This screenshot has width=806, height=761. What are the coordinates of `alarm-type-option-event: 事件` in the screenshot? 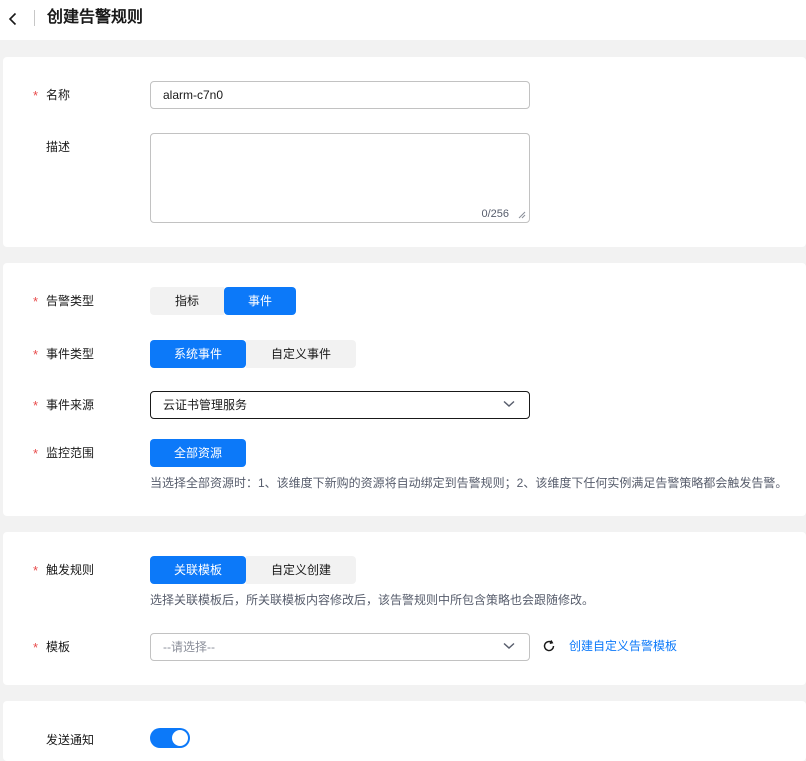 It's located at (260, 301).